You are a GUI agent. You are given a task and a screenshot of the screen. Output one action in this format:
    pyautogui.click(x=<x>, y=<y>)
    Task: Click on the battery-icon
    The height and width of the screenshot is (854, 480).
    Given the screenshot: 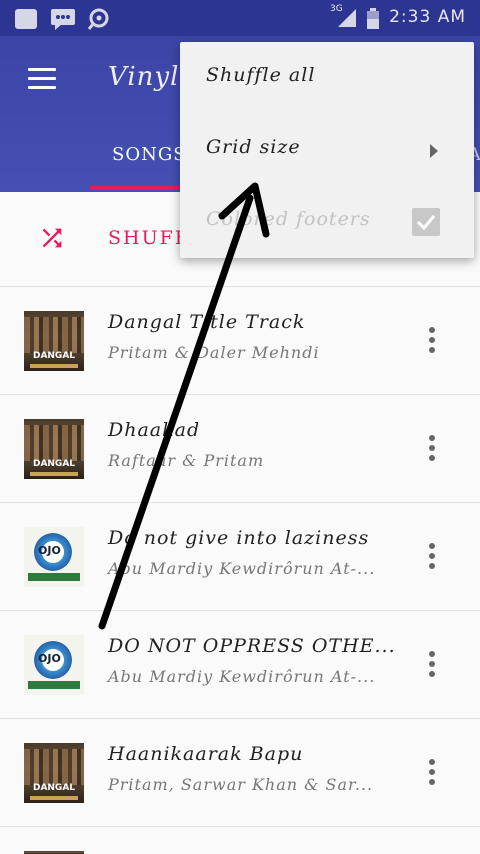 What is the action you would take?
    pyautogui.click(x=373, y=18)
    